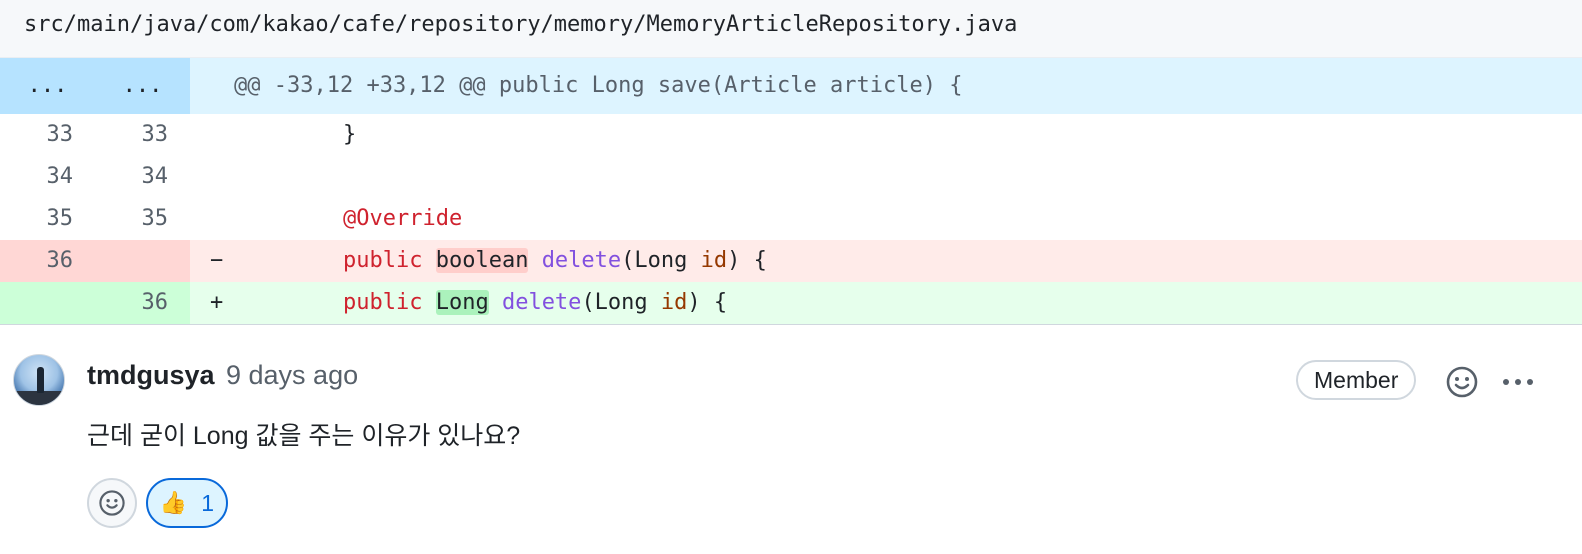 The width and height of the screenshot is (1582, 554). Describe the element at coordinates (292, 375) in the screenshot. I see `comment-timestamp: 9 days ago` at that location.